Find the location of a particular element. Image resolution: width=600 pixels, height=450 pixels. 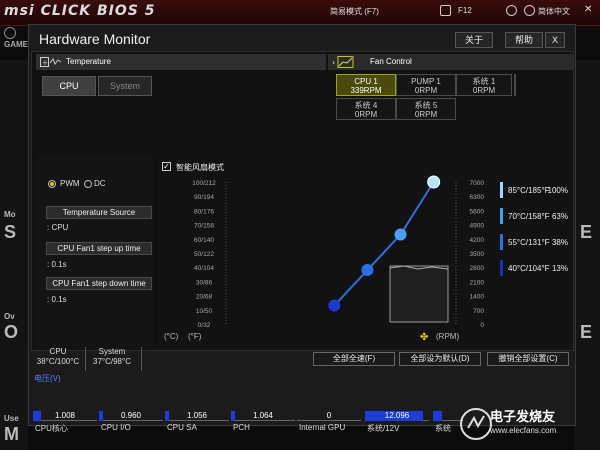

game-boost-dial-icon is located at coordinates (10, 33).